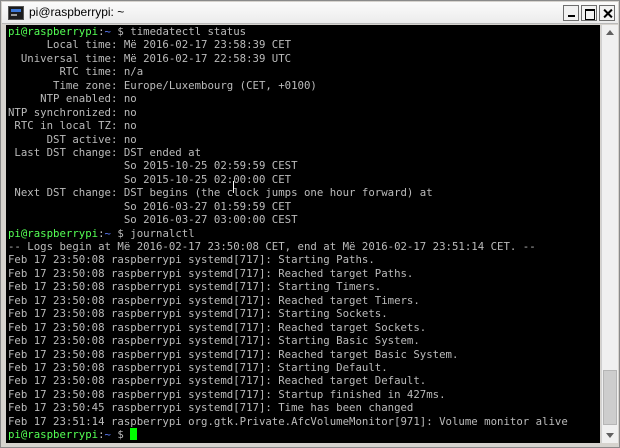 This screenshot has height=448, width=620. I want to click on status-line: RTC time: n/a, so click(76, 72).